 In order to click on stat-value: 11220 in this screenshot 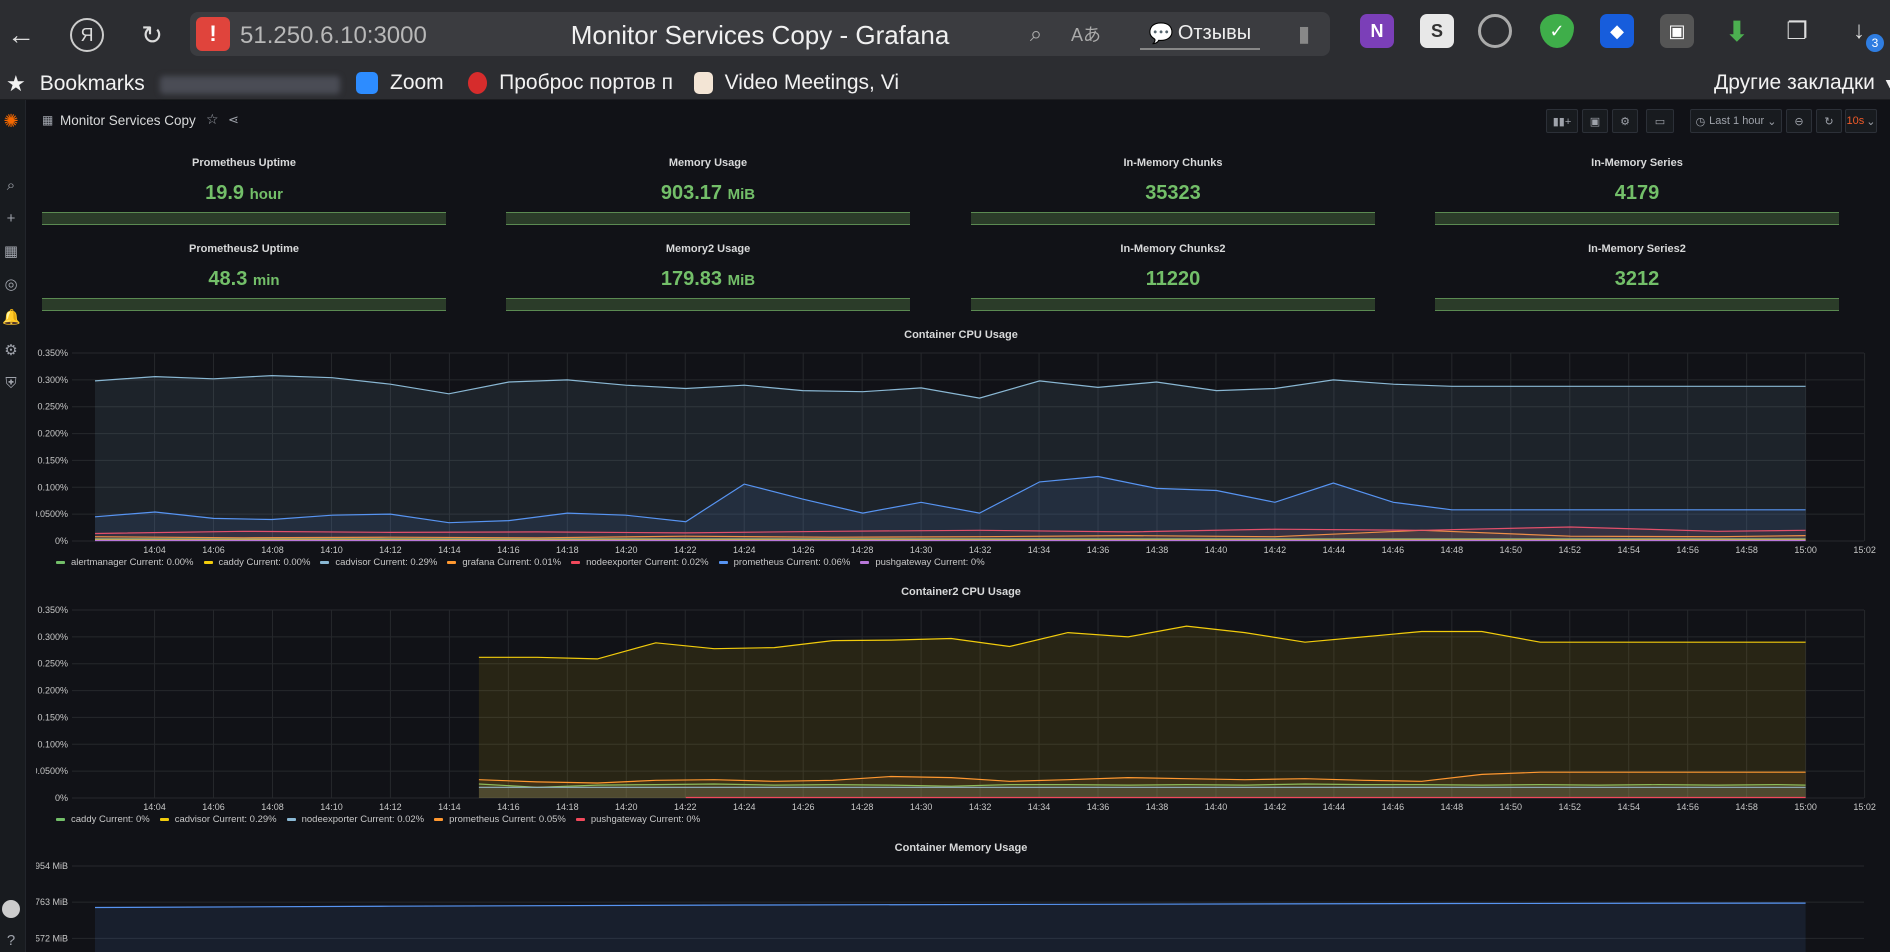, I will do `click(1173, 279)`.